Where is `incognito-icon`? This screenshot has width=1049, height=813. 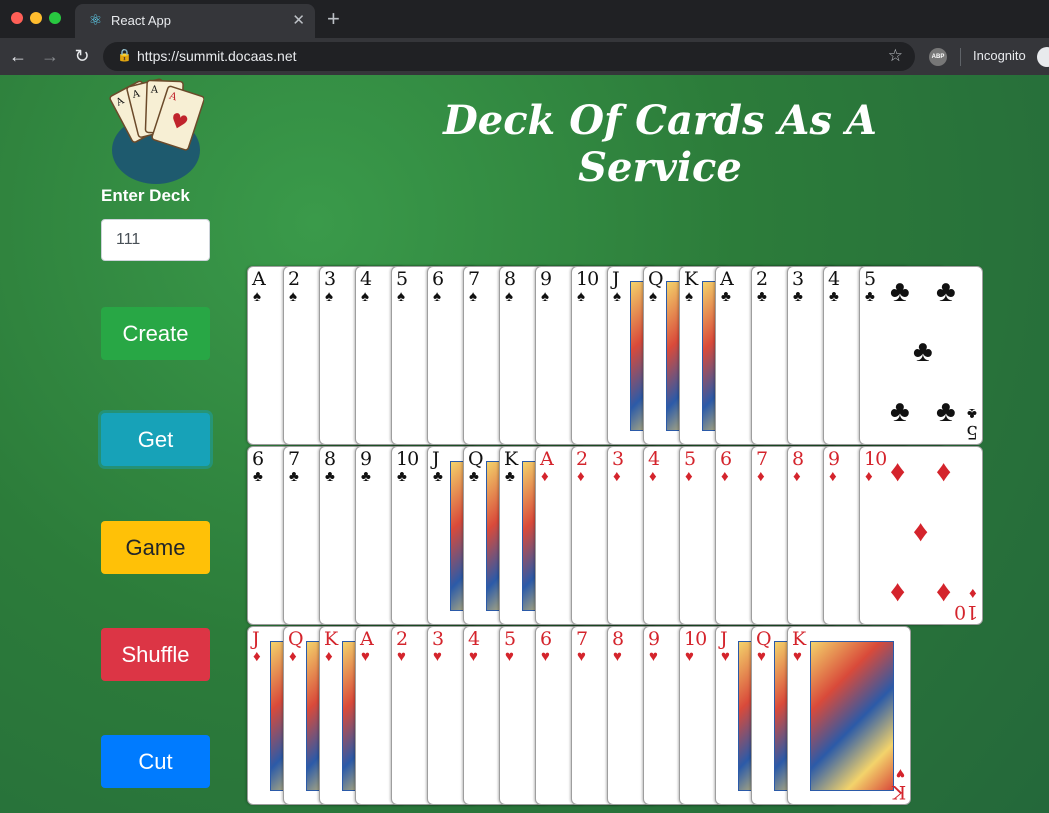
incognito-icon is located at coordinates (1043, 57).